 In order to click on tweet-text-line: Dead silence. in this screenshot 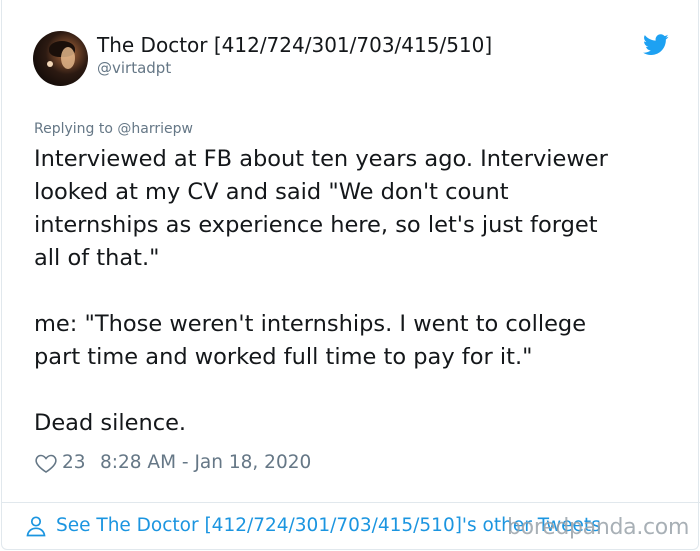, I will do `click(110, 423)`.